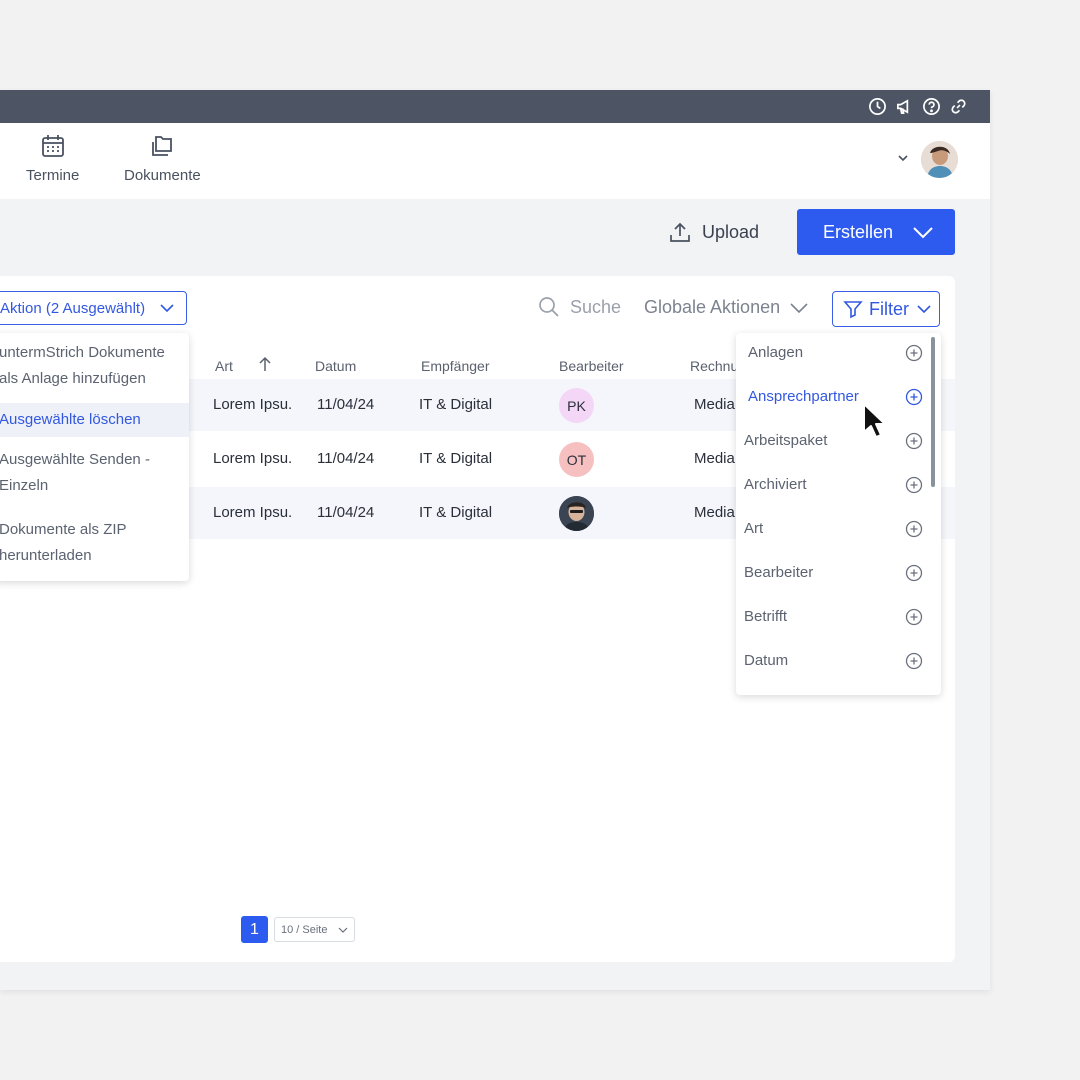 This screenshot has height=1080, width=1080. I want to click on search-icon, so click(549, 307).